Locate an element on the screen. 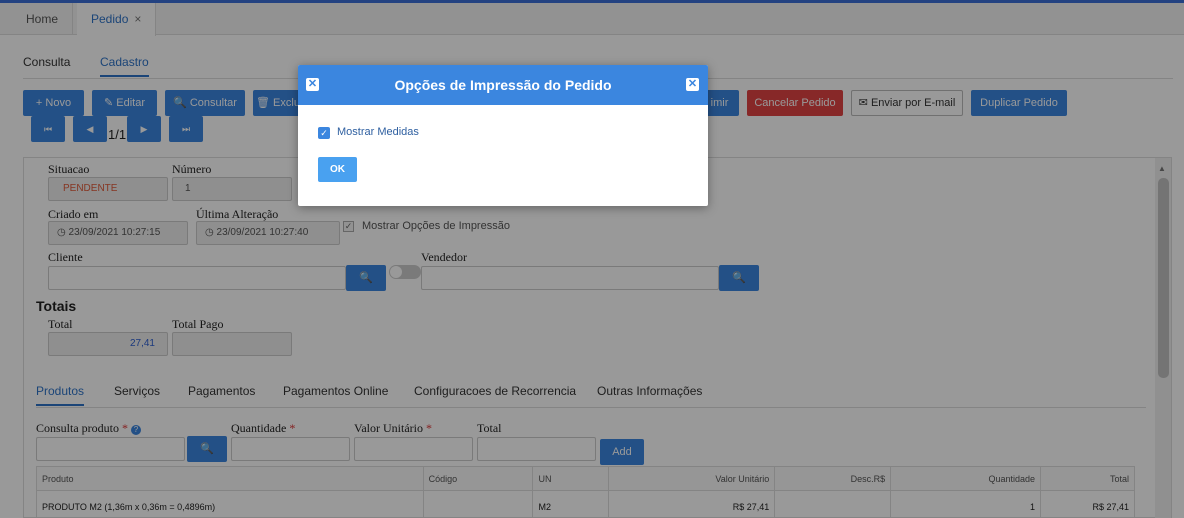 This screenshot has height=518, width=1184. close-icon: ✕ is located at coordinates (692, 84).